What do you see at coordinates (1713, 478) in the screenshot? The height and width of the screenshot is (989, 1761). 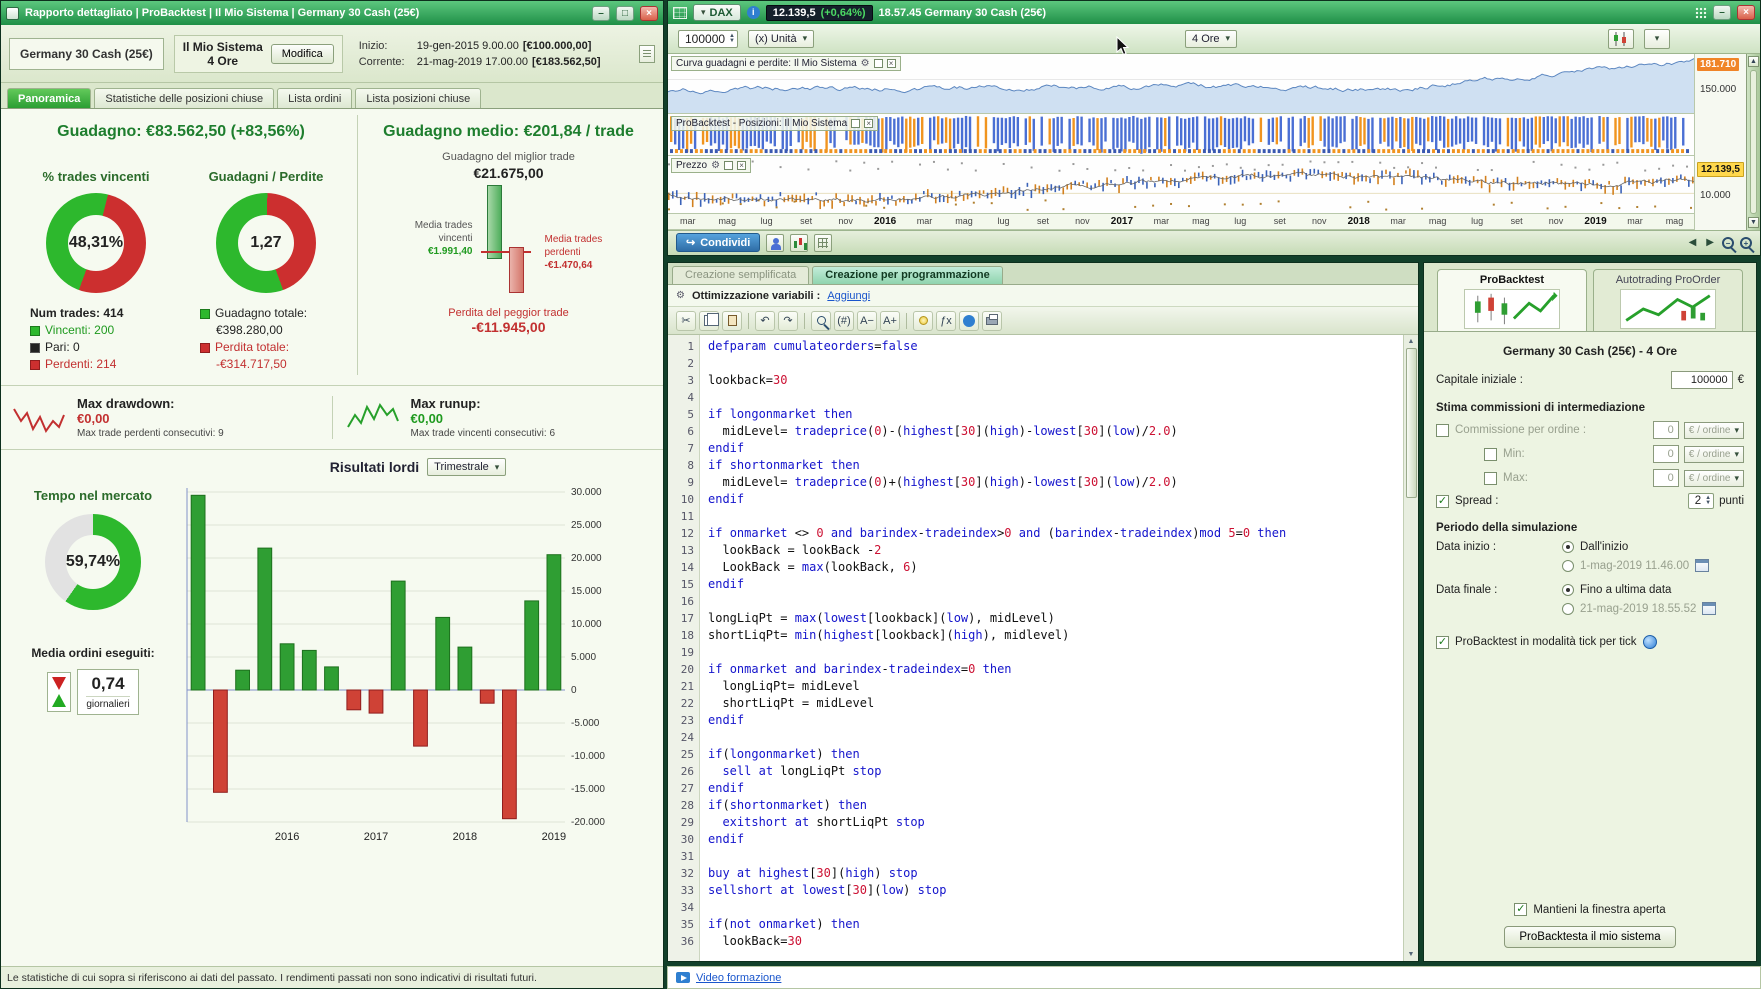 I see `commission-max-unit-select: € / ordine ▾` at bounding box center [1713, 478].